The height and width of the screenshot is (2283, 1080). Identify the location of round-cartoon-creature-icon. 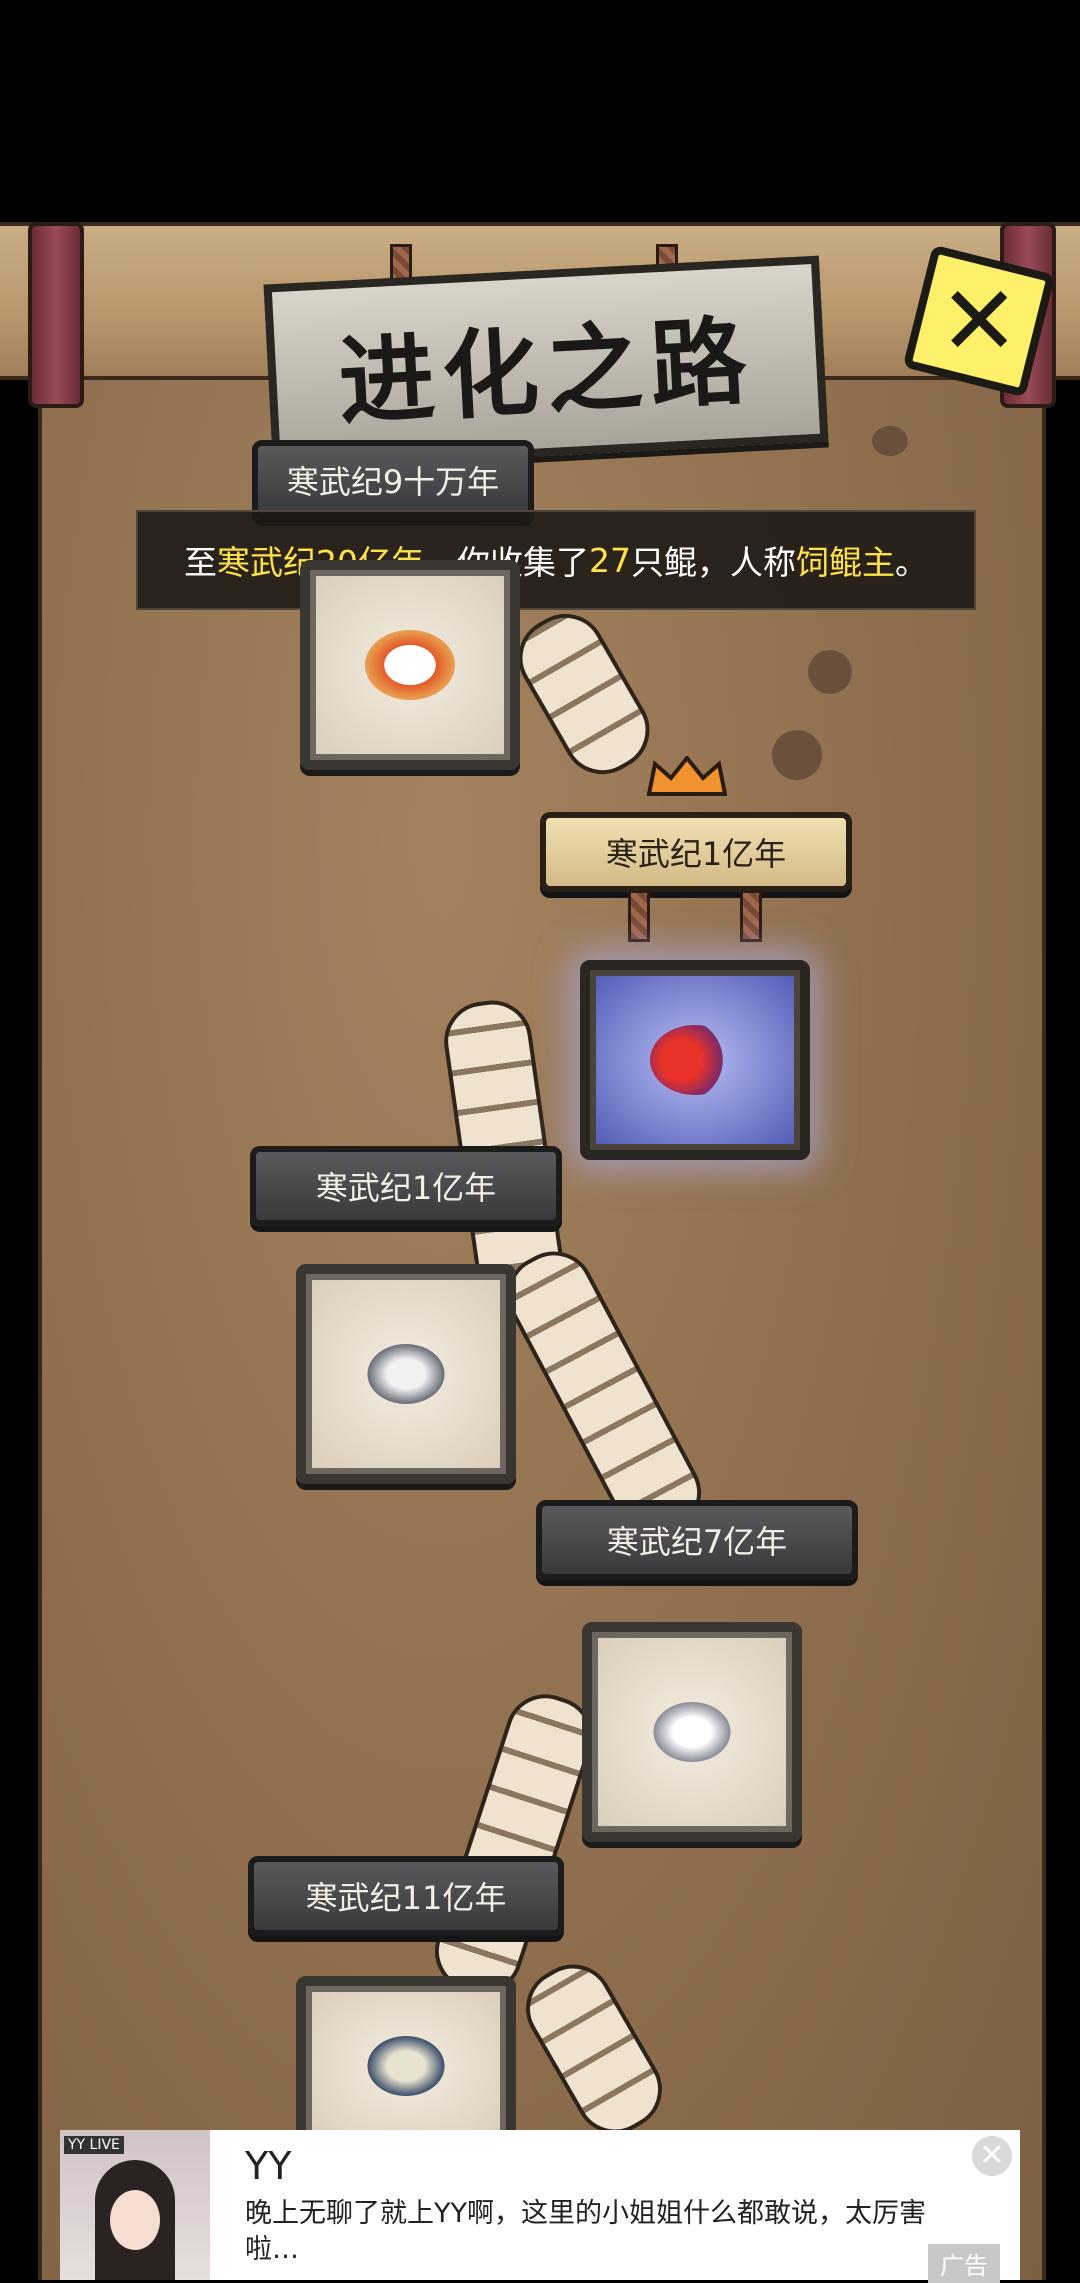
(410, 665).